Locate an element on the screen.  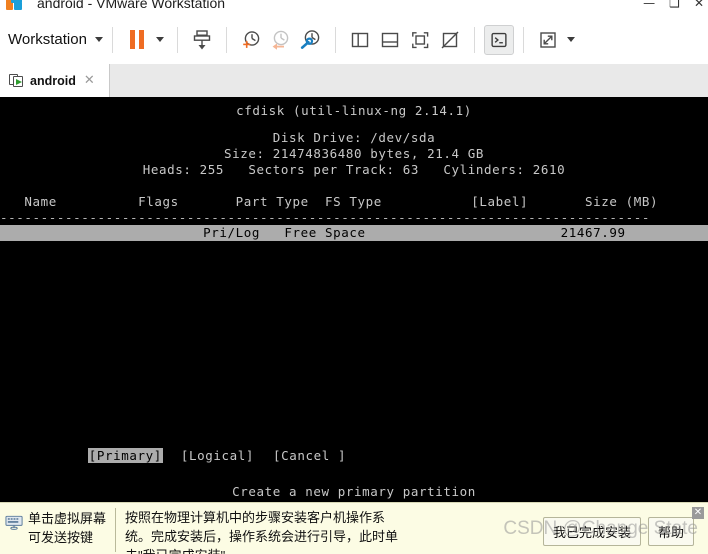
revert-snapshot-button is located at coordinates (281, 40).